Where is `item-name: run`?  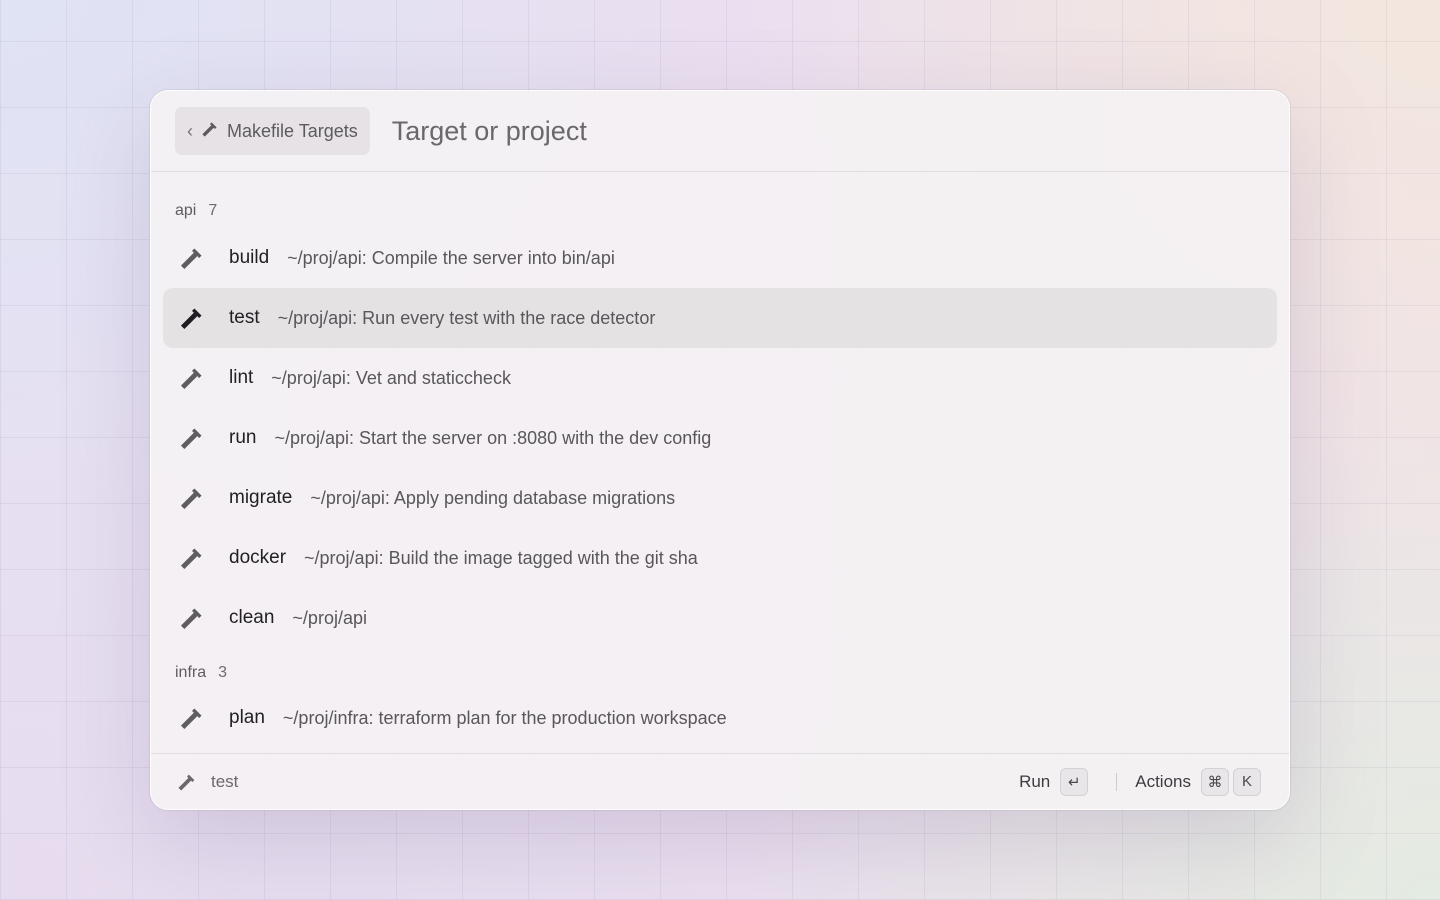 item-name: run is located at coordinates (243, 437).